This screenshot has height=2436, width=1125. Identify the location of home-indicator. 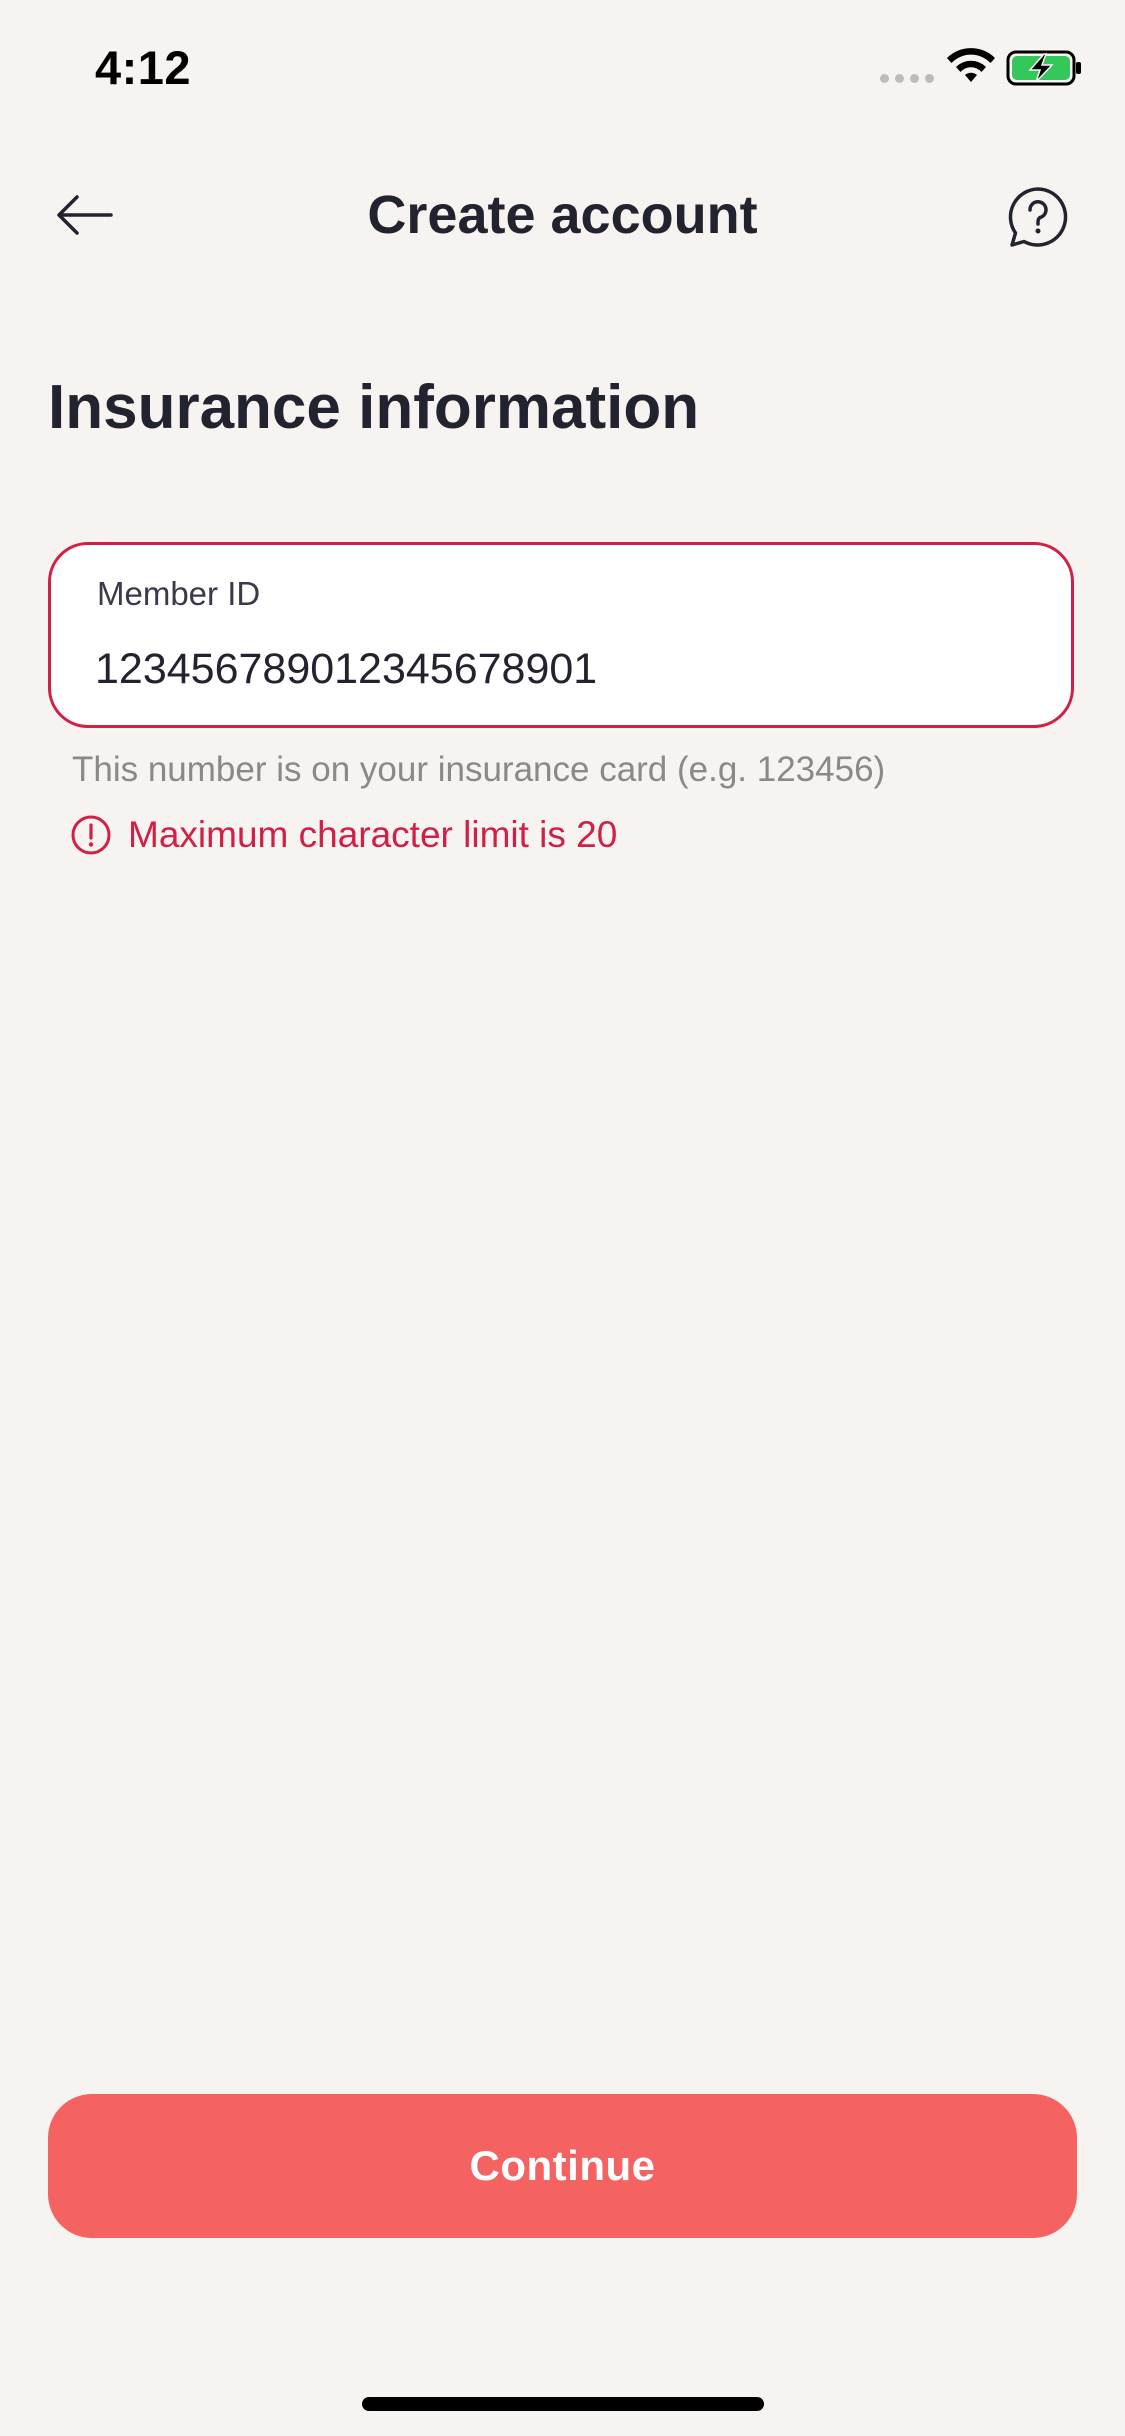
(563, 2404).